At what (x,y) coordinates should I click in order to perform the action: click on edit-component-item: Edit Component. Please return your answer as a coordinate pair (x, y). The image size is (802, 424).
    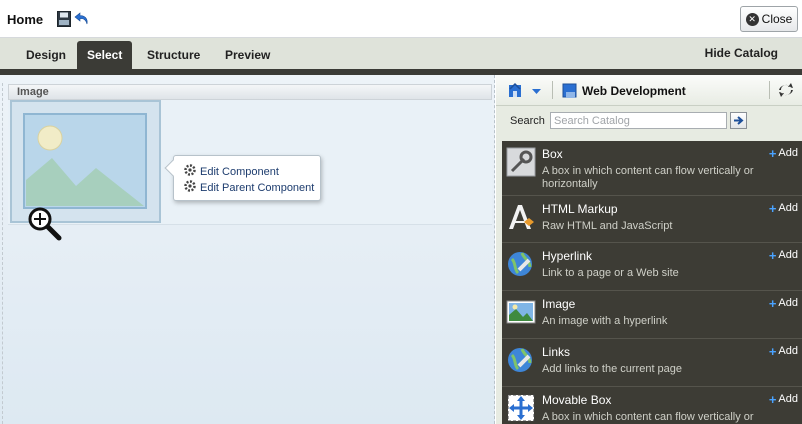
    Looking at the image, I should click on (231, 171).